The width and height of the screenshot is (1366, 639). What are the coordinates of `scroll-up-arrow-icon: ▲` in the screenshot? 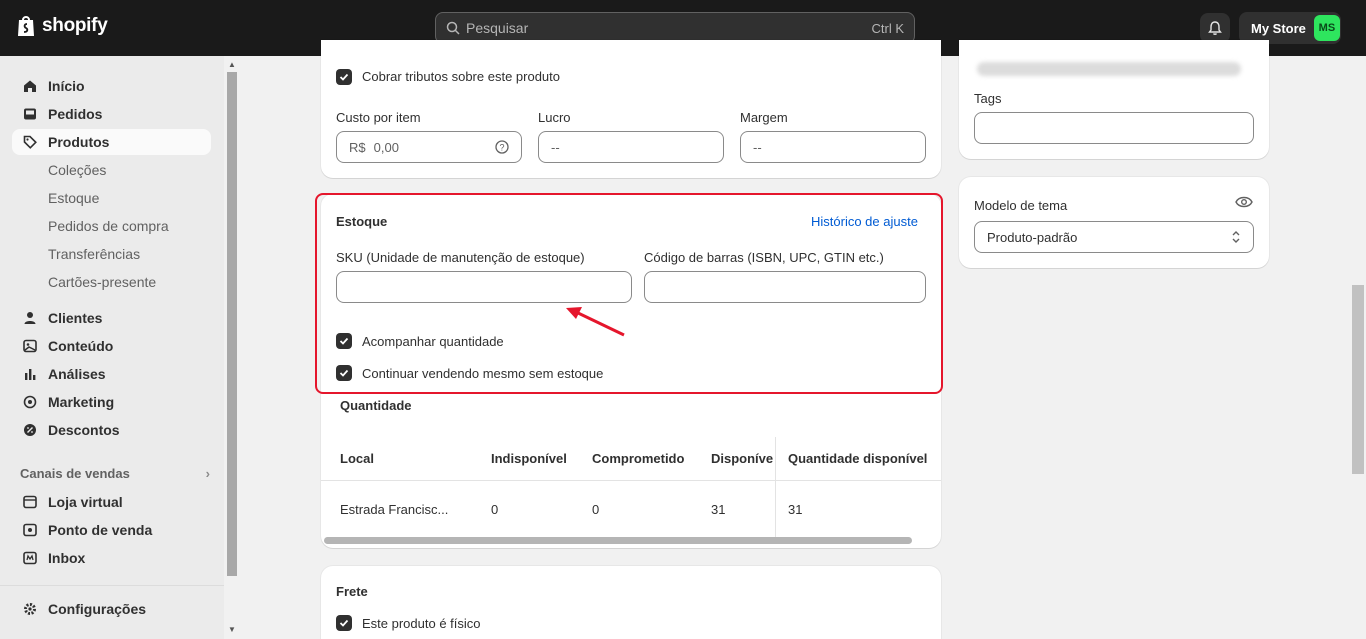 It's located at (232, 64).